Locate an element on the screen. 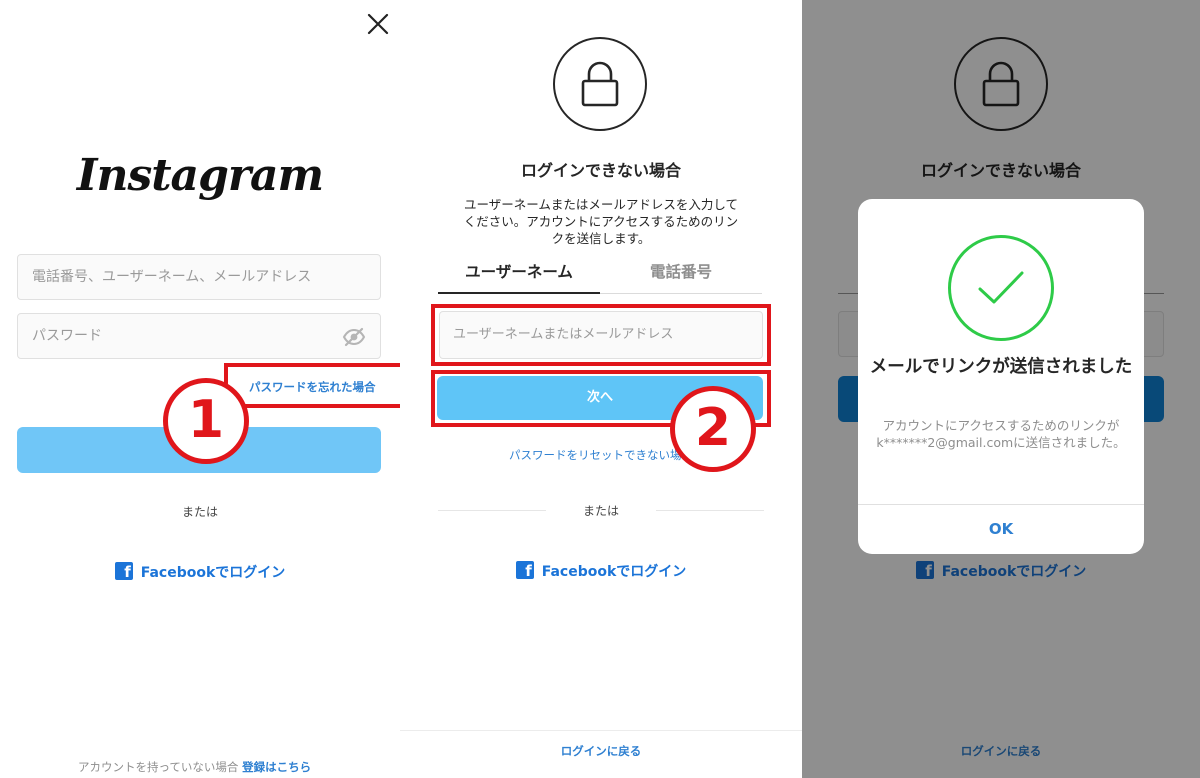 Image resolution: width=1200 pixels, height=778 pixels. checkmark-icon is located at coordinates (1001, 287).